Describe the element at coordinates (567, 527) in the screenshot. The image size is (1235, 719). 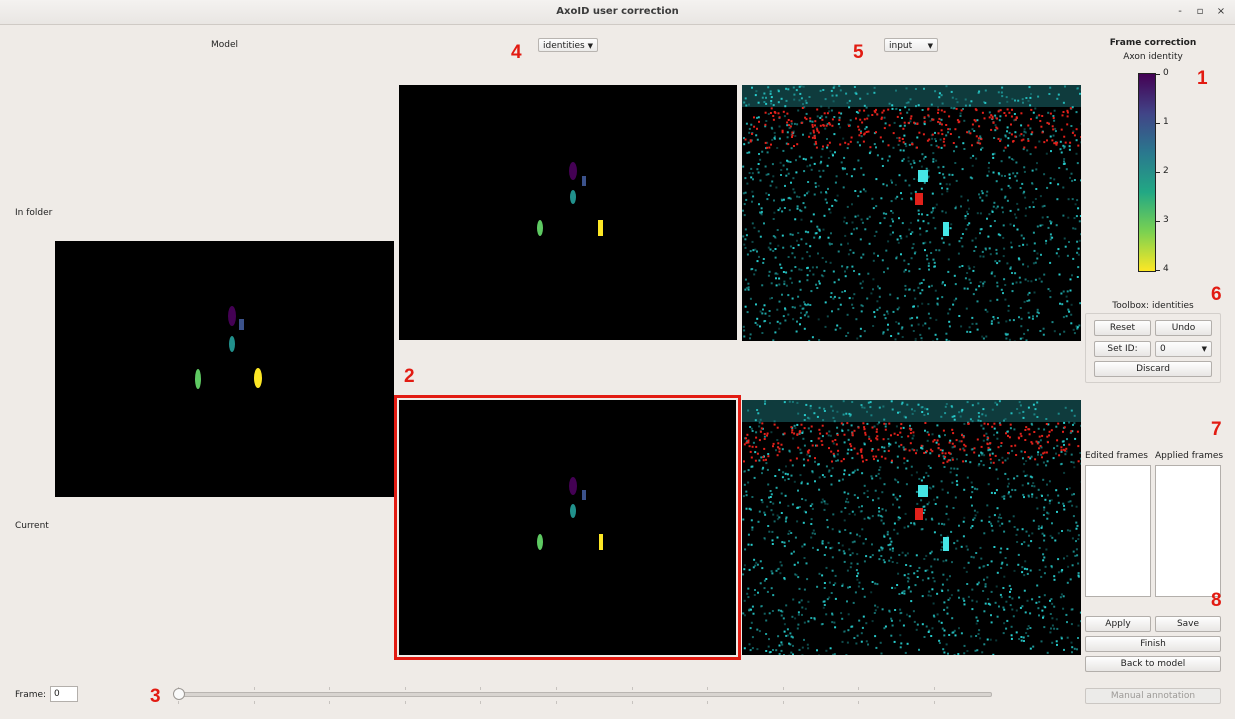
I see `current-identities-image` at that location.